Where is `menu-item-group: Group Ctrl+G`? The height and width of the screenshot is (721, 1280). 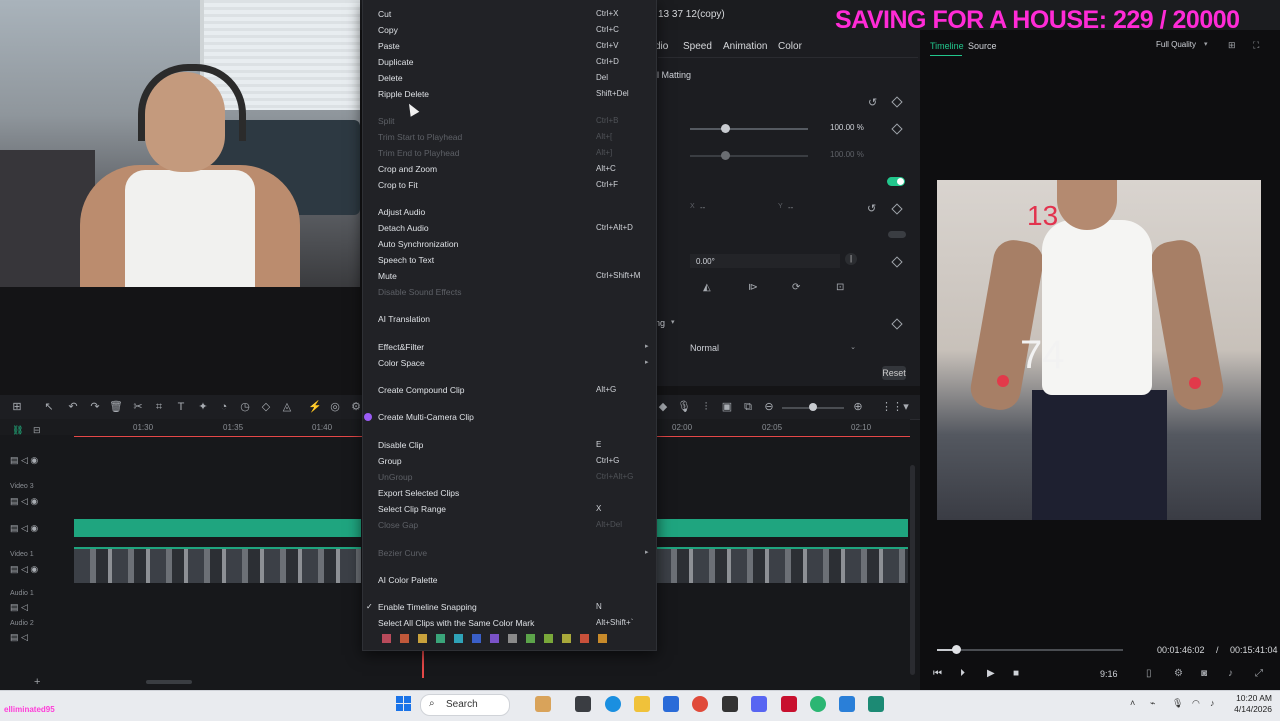 menu-item-group: Group Ctrl+G is located at coordinates (513, 461).